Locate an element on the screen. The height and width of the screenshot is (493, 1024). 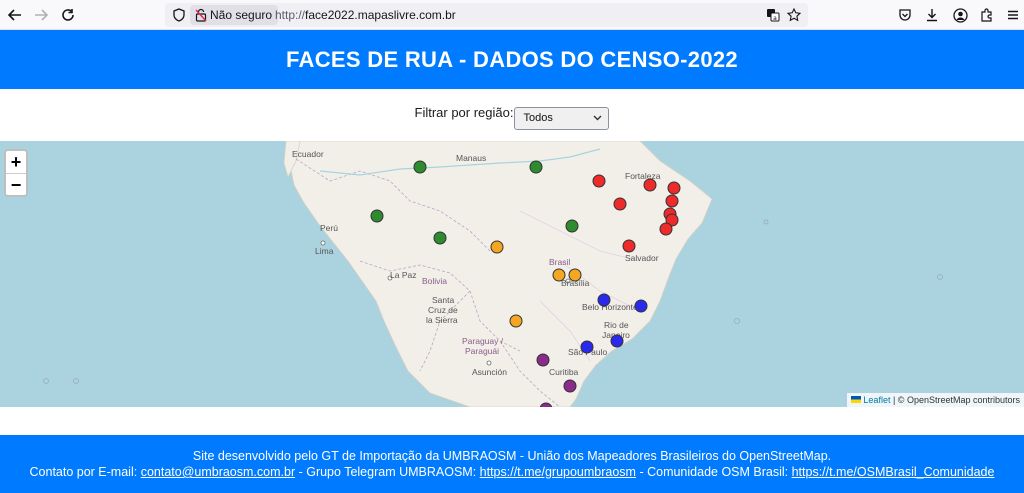
chevron-down-icon is located at coordinates (597, 118).